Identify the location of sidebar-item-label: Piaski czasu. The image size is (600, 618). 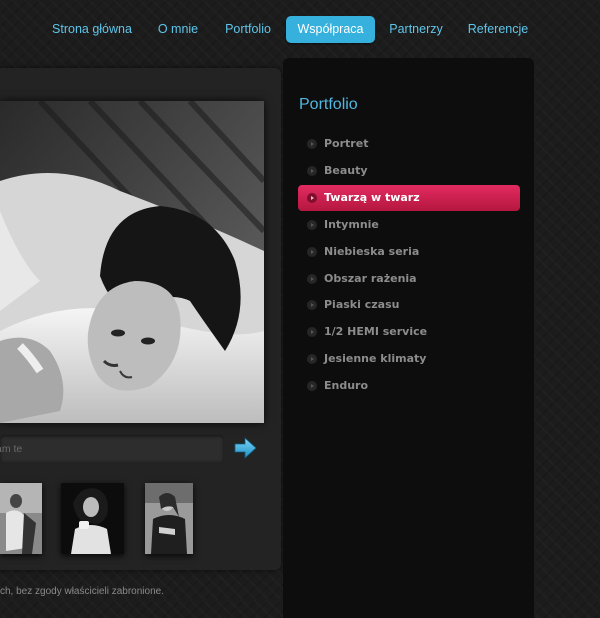
(362, 304).